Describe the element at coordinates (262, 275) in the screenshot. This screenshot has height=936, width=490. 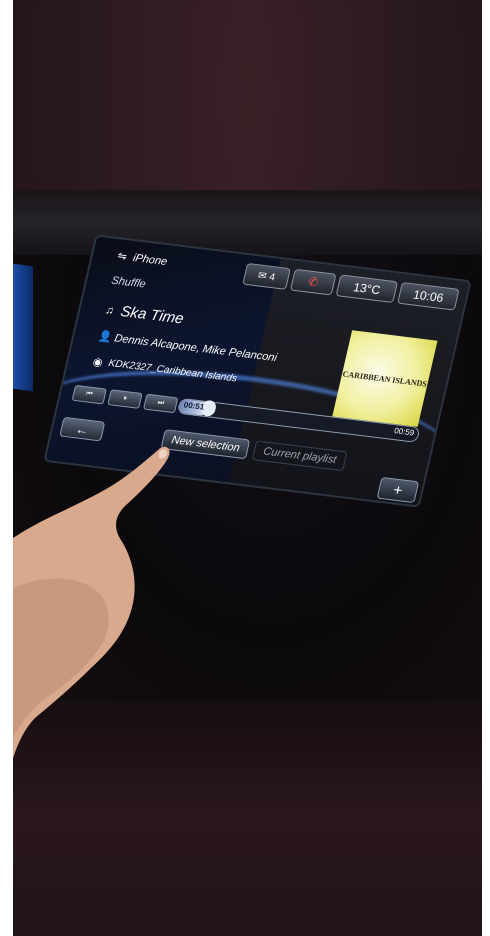
I see `envelope-icon: ✉` at that location.